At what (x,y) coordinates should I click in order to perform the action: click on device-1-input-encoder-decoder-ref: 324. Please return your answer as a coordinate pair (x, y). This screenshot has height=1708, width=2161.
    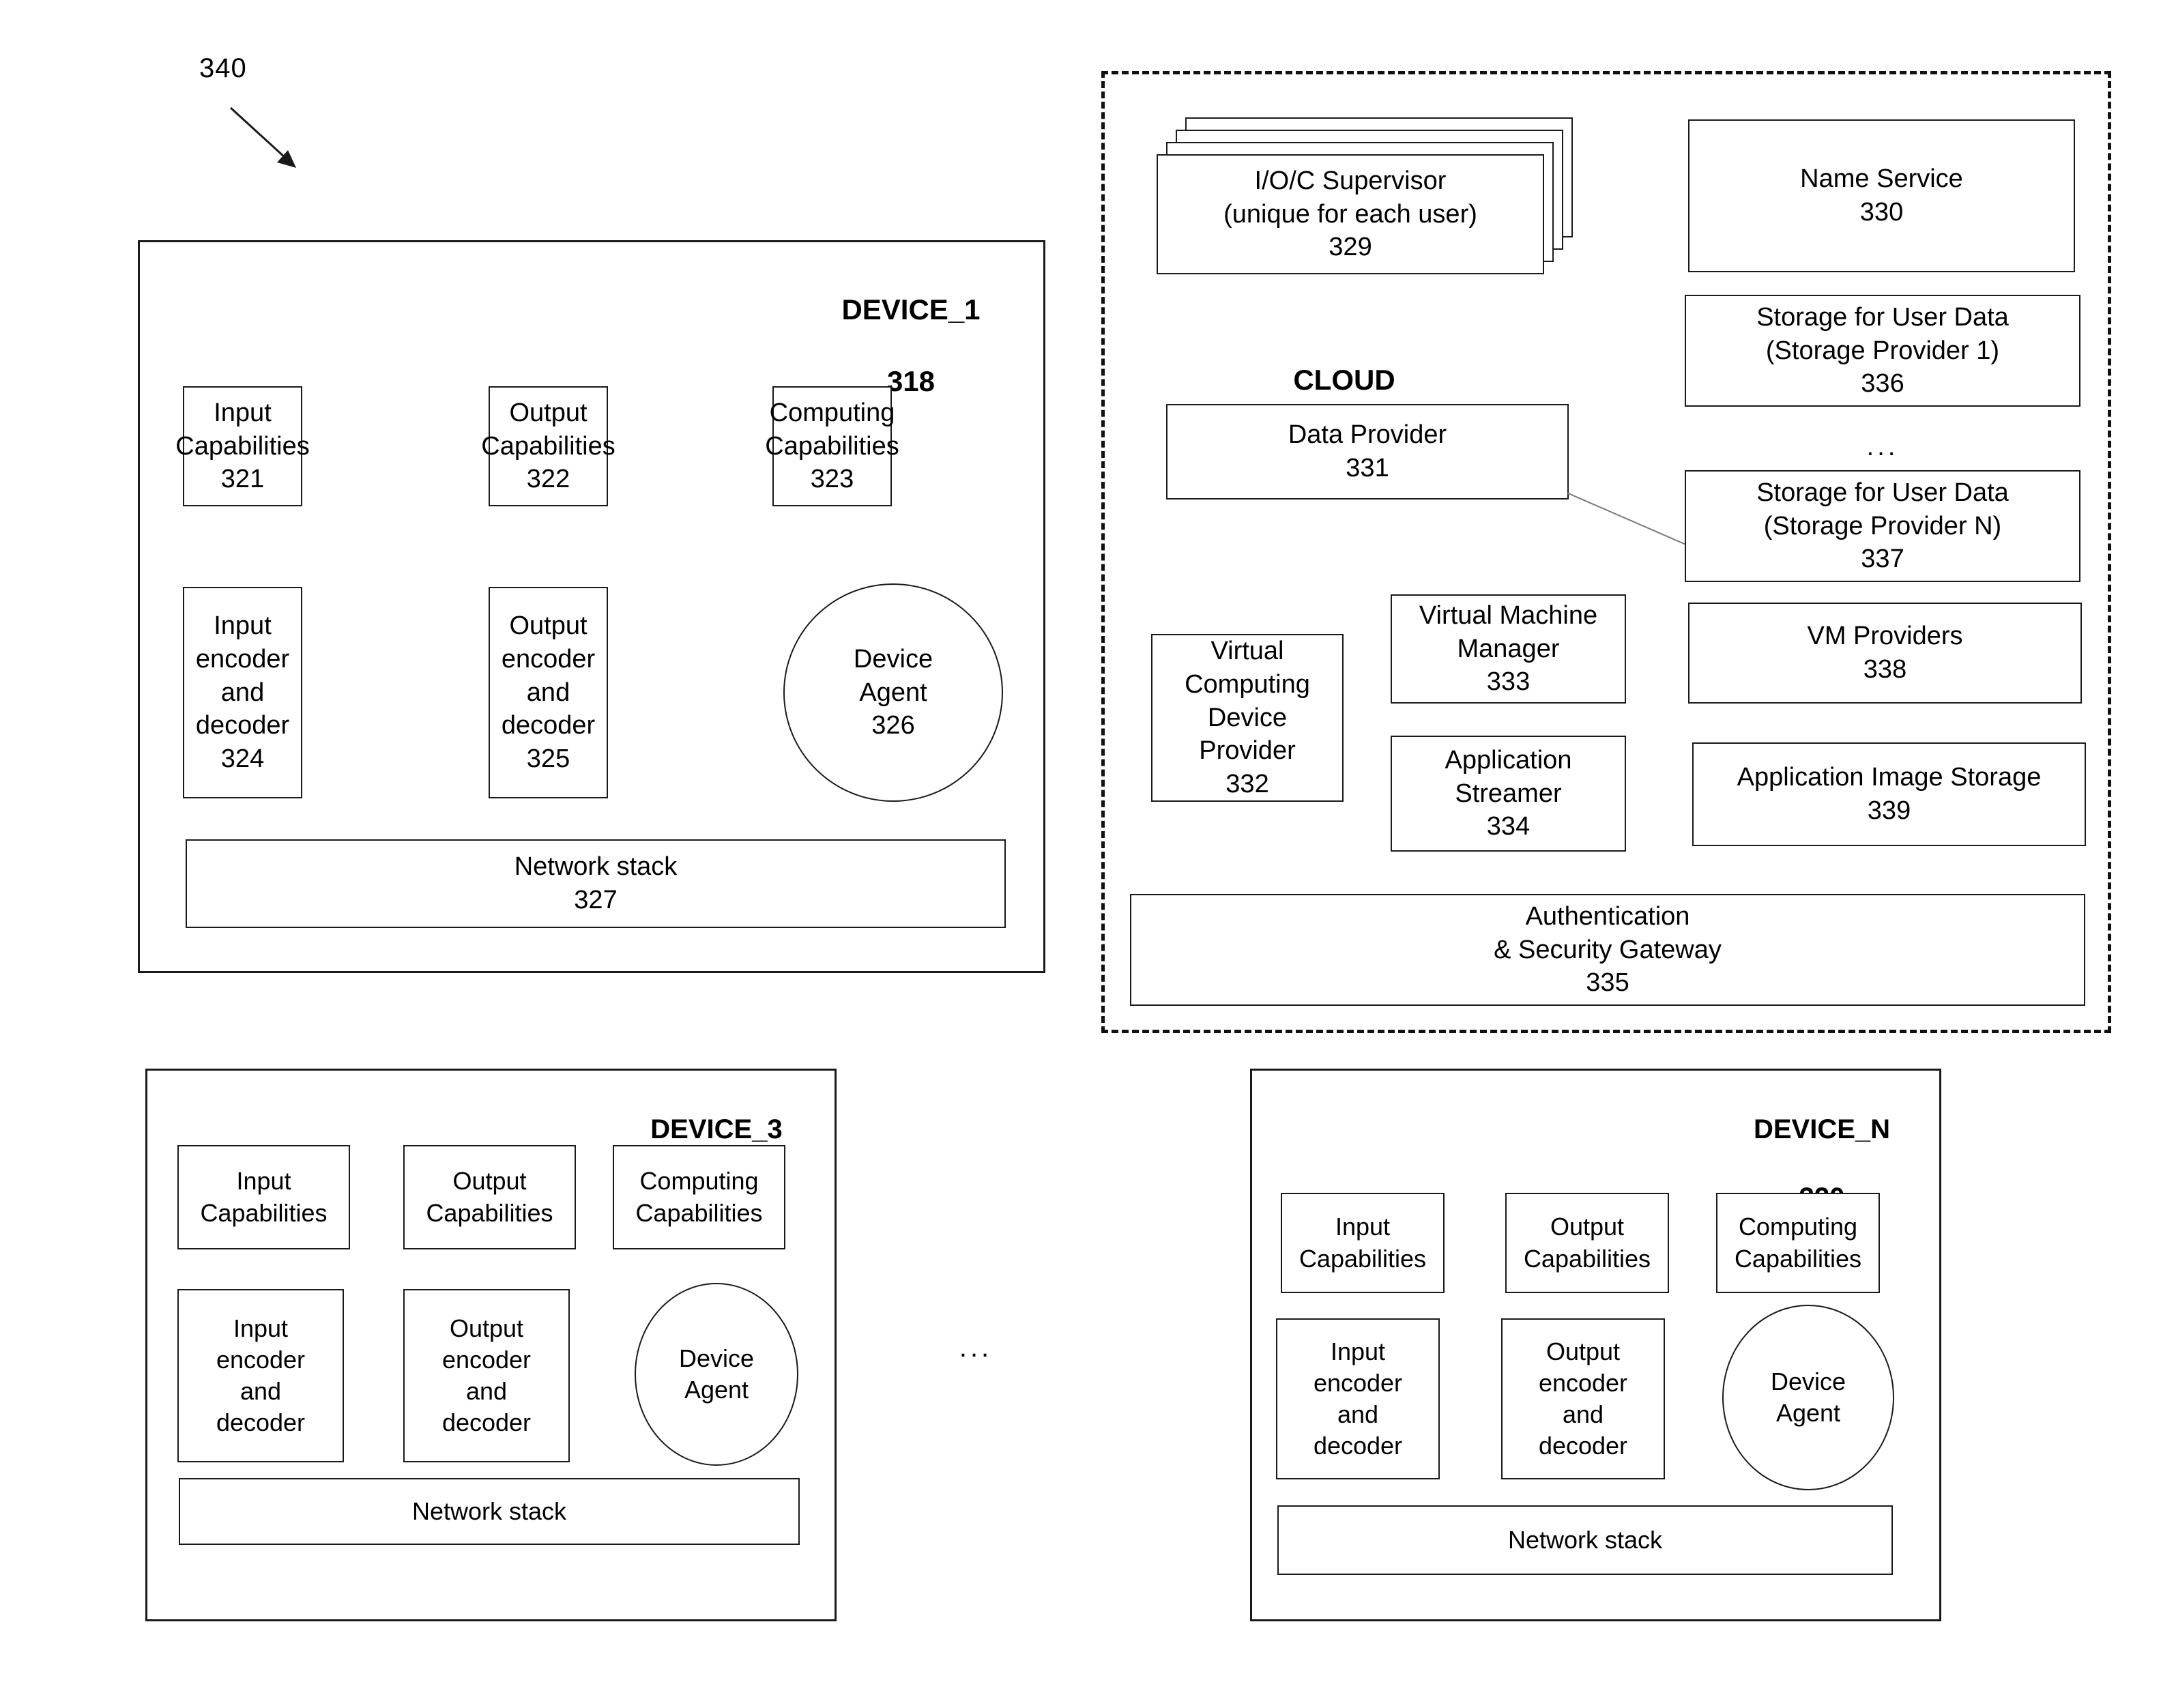
    Looking at the image, I should click on (242, 758).